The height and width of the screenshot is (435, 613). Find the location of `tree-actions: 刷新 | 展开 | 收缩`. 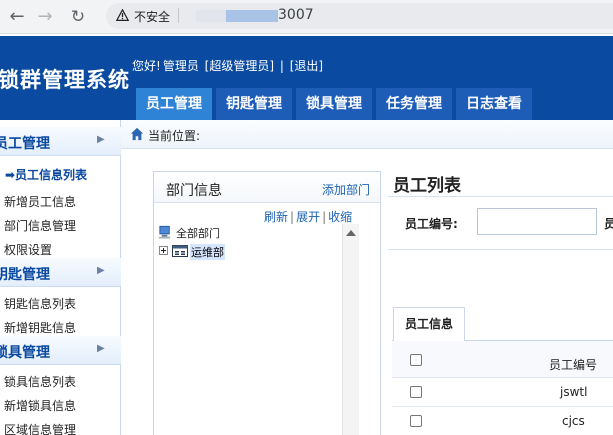

tree-actions: 刷新 | 展开 | 收缩 is located at coordinates (308, 217).